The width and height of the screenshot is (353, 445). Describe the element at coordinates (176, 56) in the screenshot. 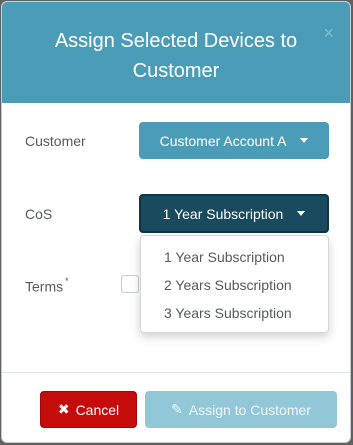

I see `modal-title: Assign Selected Devices to Customer` at that location.